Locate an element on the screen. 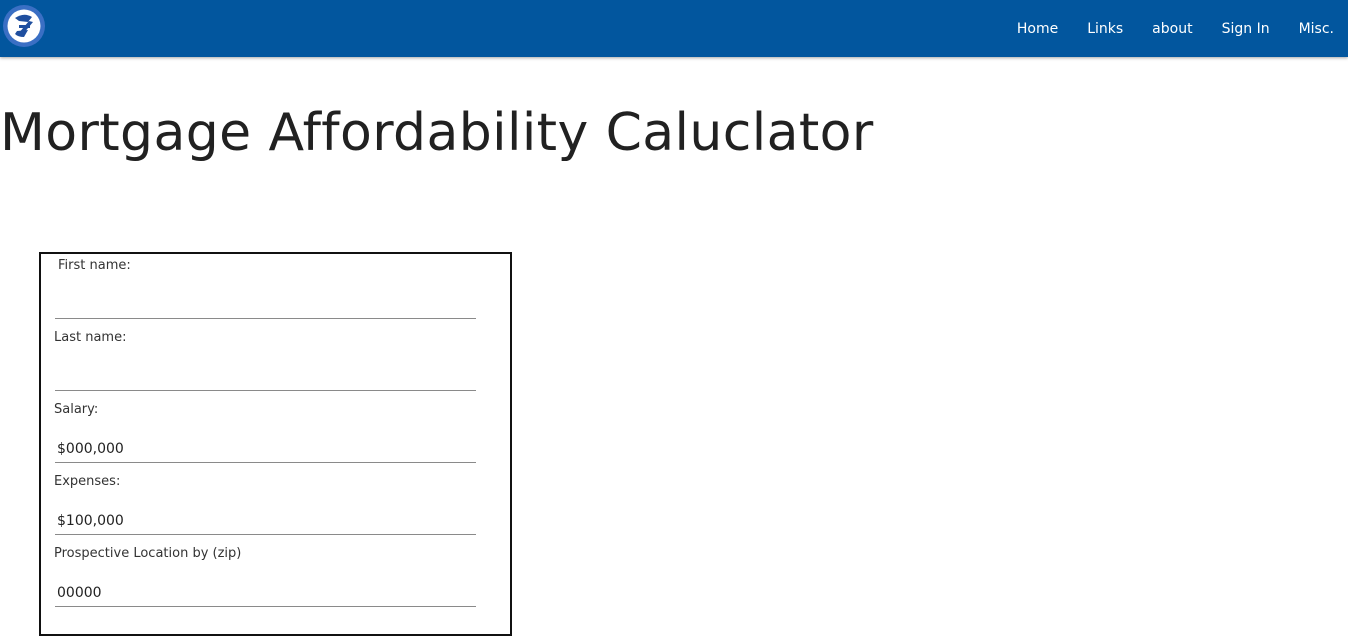 The width and height of the screenshot is (1348, 636). first-name-label: First name: is located at coordinates (94, 265).